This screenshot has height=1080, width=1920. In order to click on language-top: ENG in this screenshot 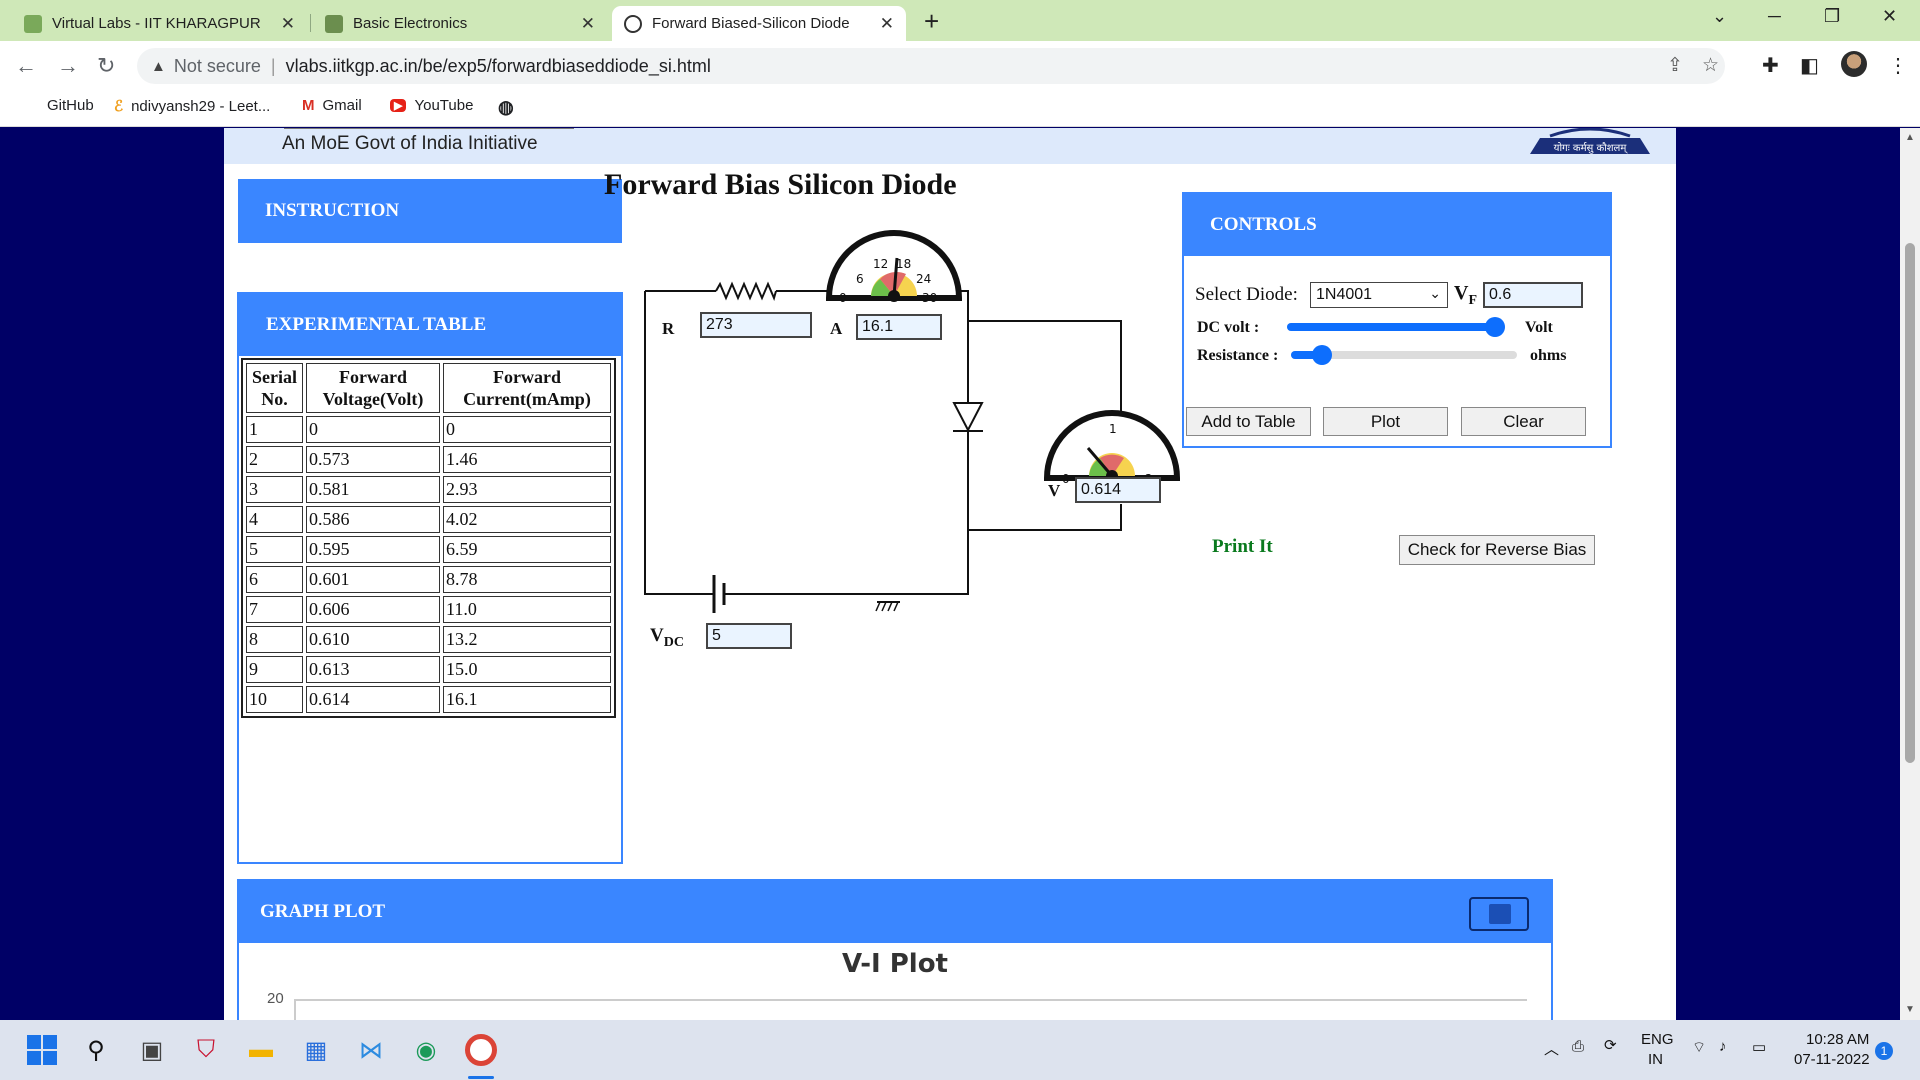, I will do `click(1657, 1039)`.